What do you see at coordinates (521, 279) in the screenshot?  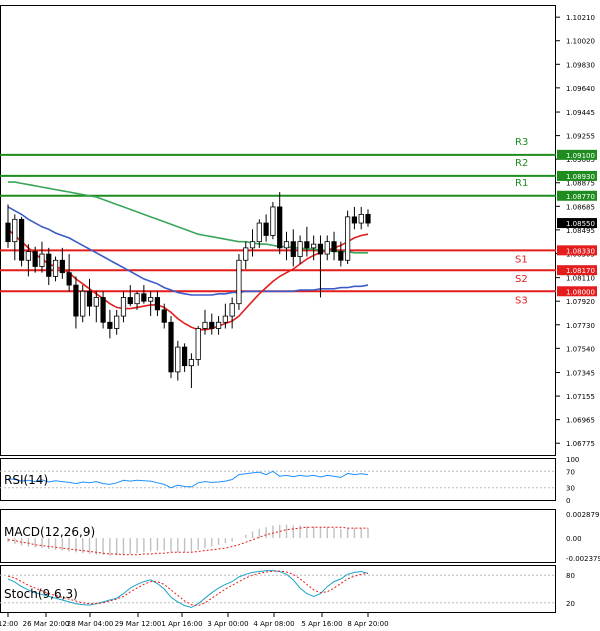 I see `level-name-s2: S2` at bounding box center [521, 279].